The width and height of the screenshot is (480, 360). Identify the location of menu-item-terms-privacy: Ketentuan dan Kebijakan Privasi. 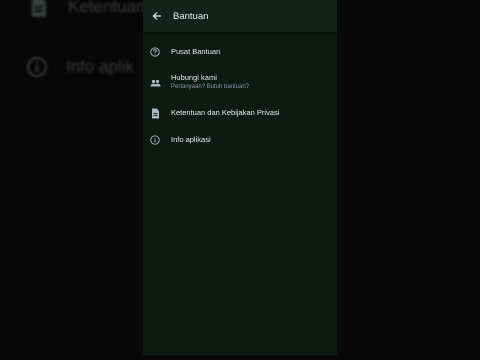
(240, 113).